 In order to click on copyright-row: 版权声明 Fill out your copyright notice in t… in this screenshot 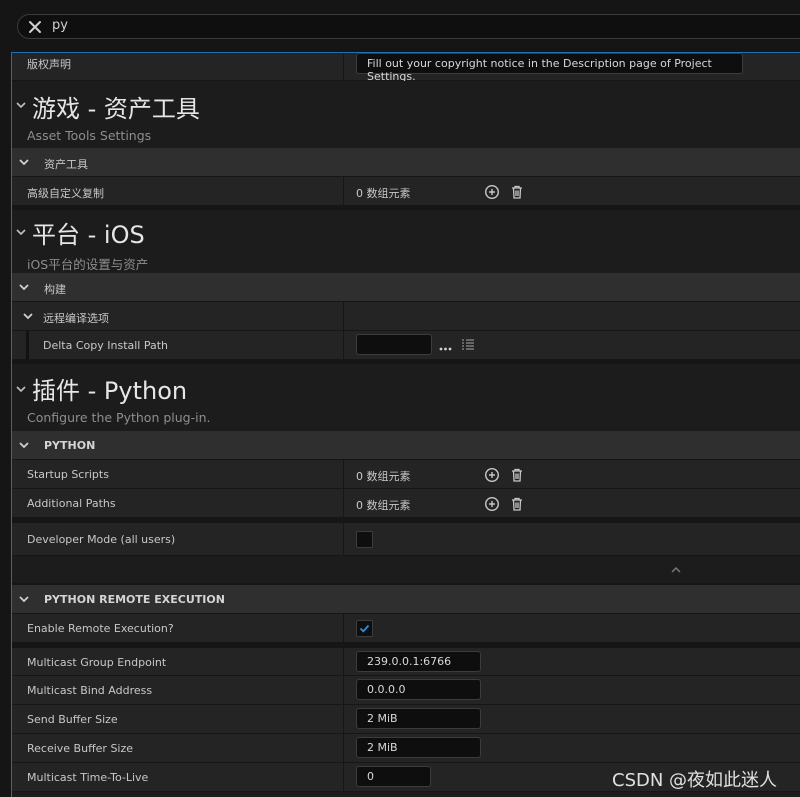, I will do `click(406, 68)`.